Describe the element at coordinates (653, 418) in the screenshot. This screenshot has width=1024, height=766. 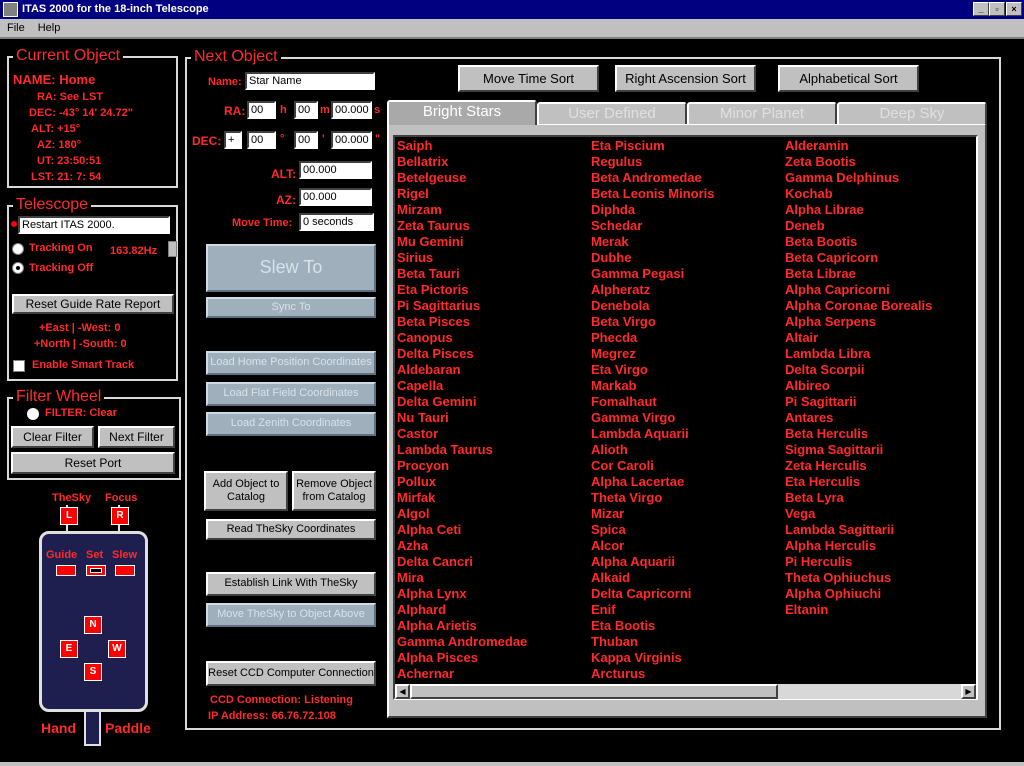
I see `list-item: Gamma Virgo` at that location.